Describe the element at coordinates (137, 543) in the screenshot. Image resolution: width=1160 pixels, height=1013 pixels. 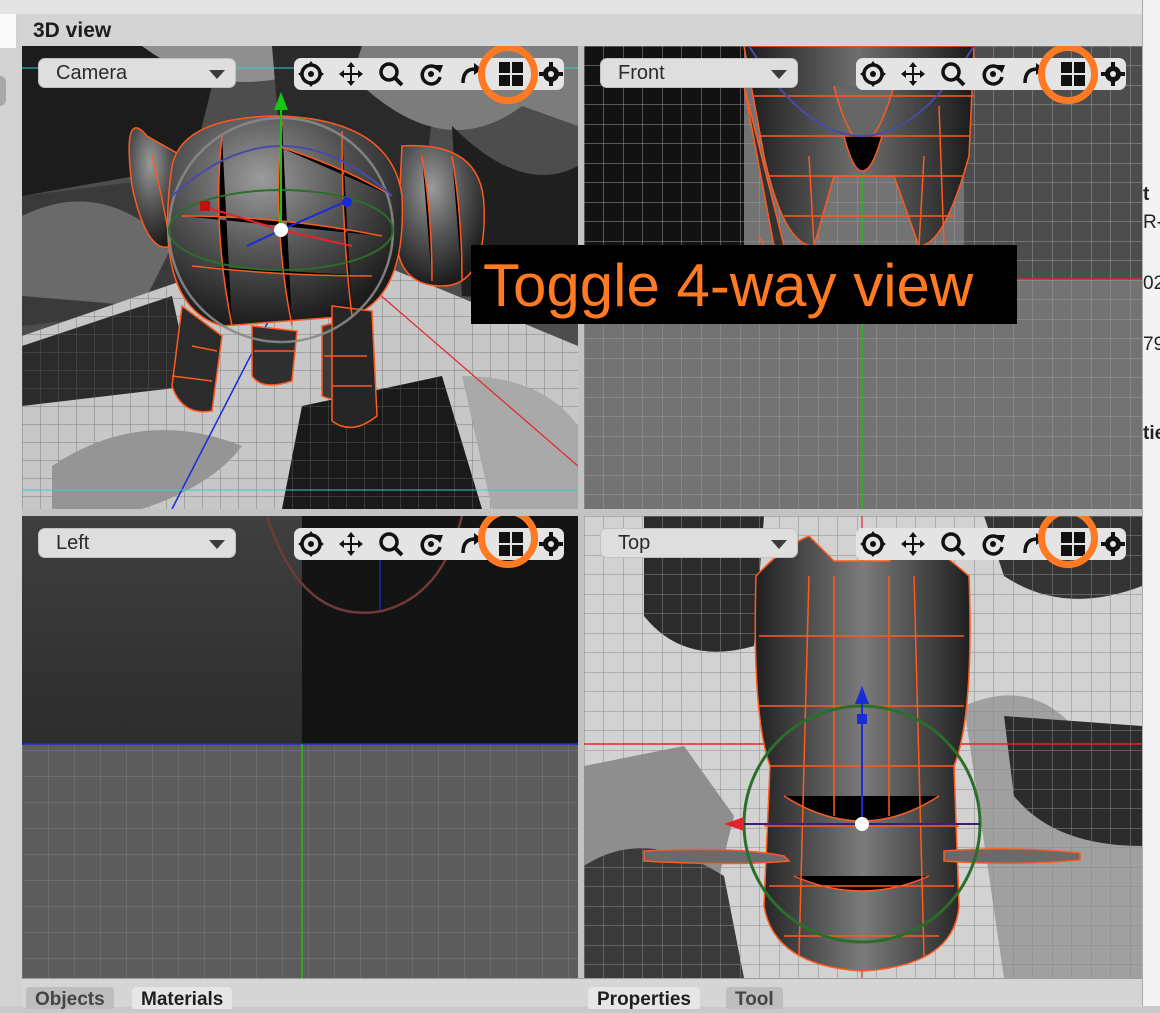
I see `view-select-left: Left` at that location.